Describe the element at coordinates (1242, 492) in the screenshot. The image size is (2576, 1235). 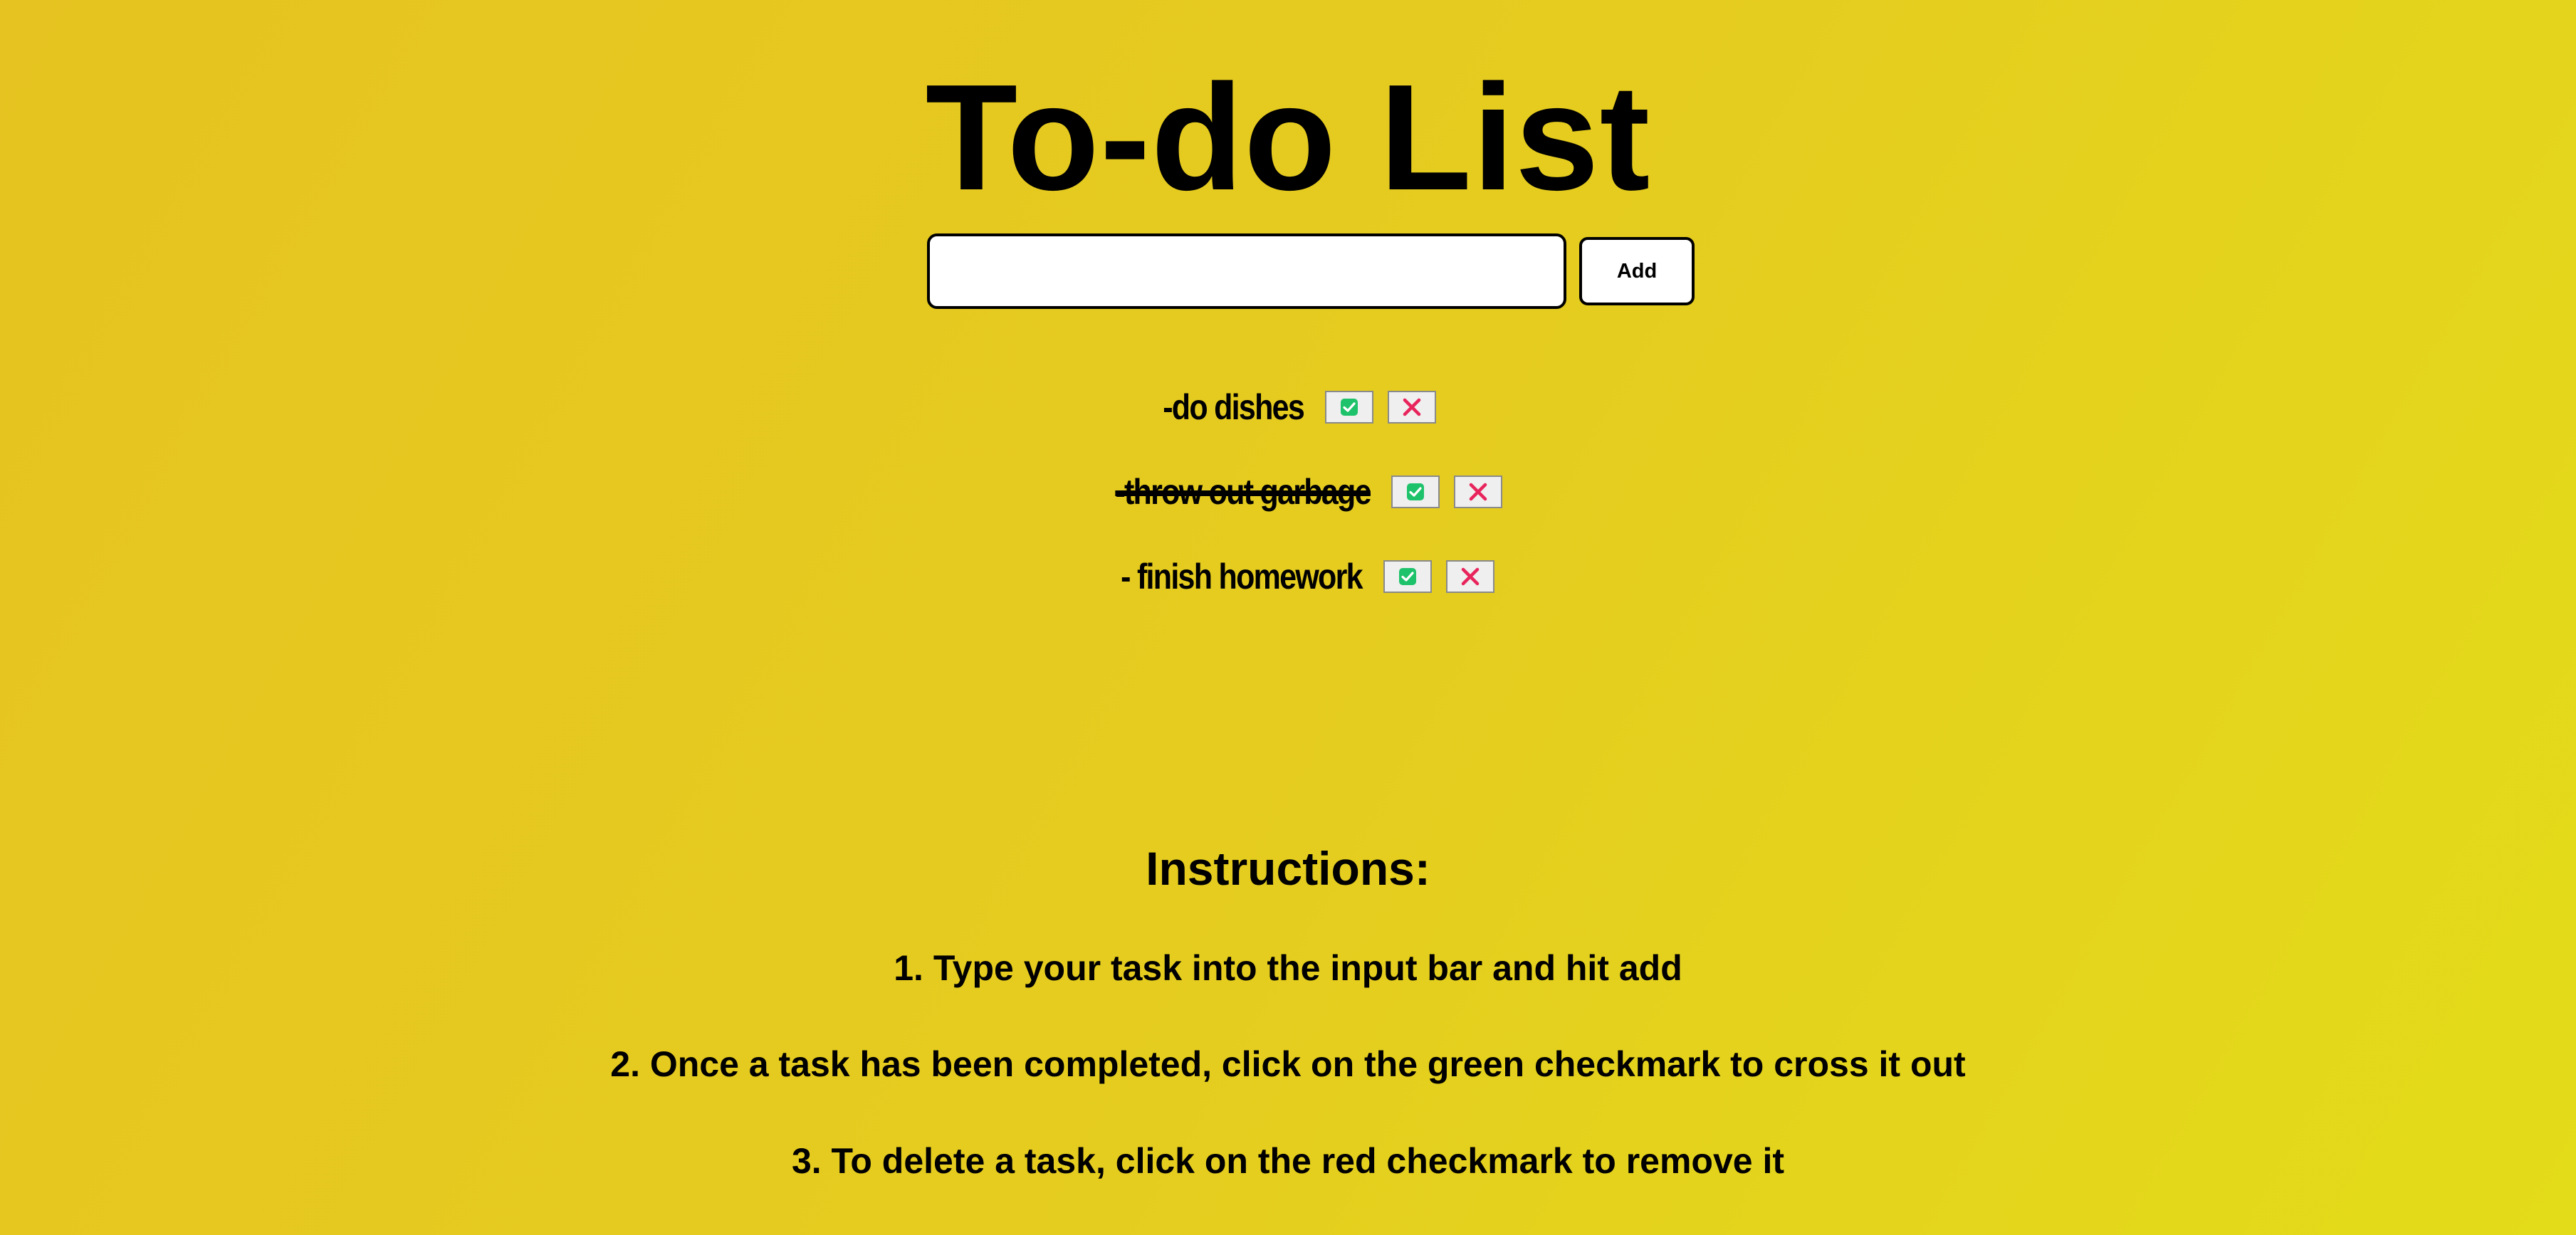
I see `todo-text-completed: -throw out garbage` at that location.